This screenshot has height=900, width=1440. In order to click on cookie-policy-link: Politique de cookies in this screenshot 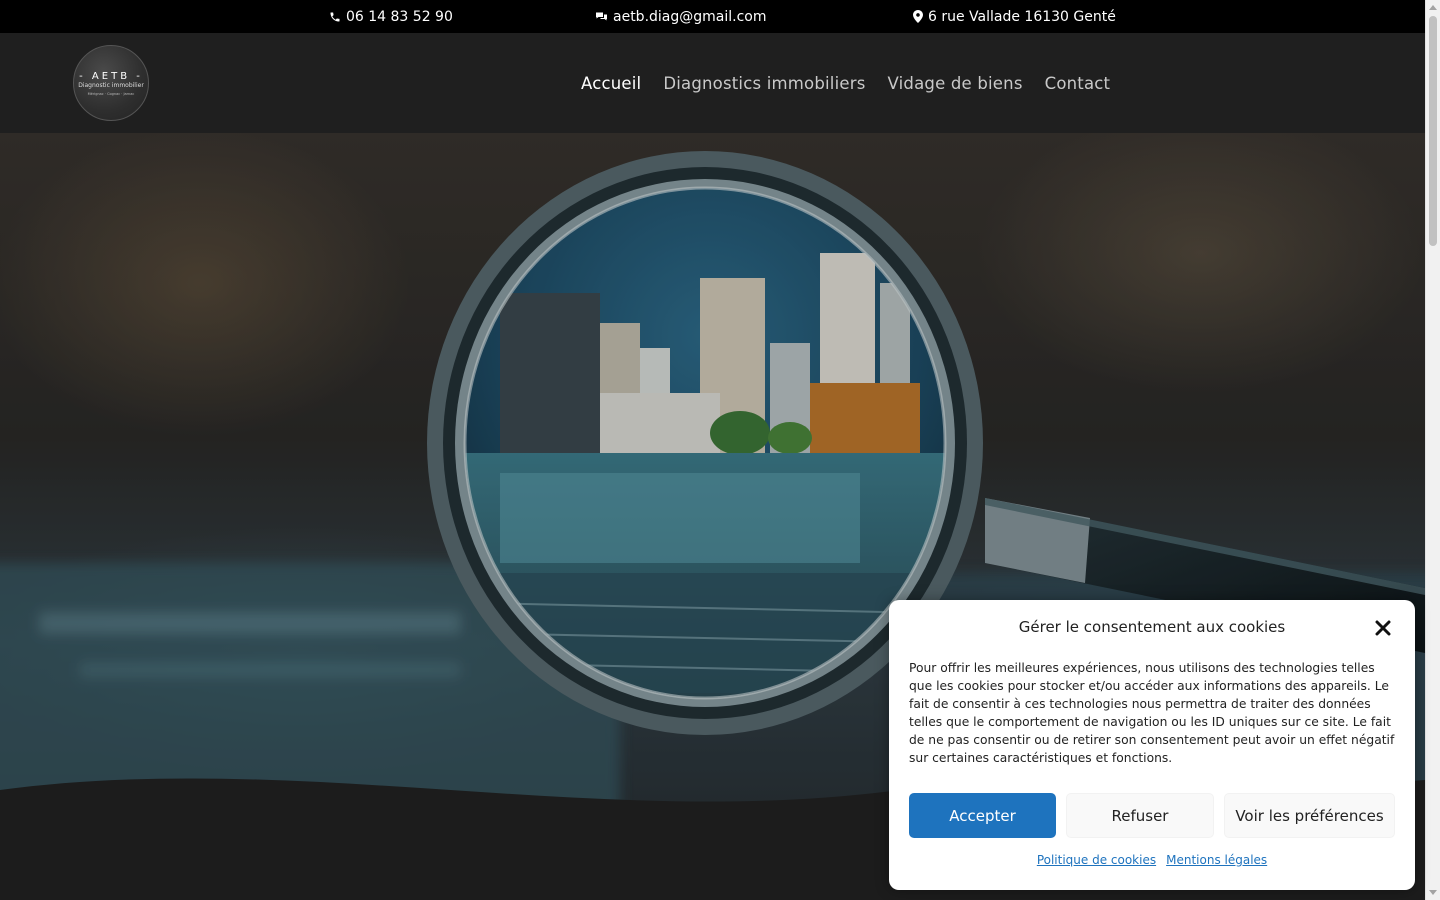, I will do `click(1096, 860)`.